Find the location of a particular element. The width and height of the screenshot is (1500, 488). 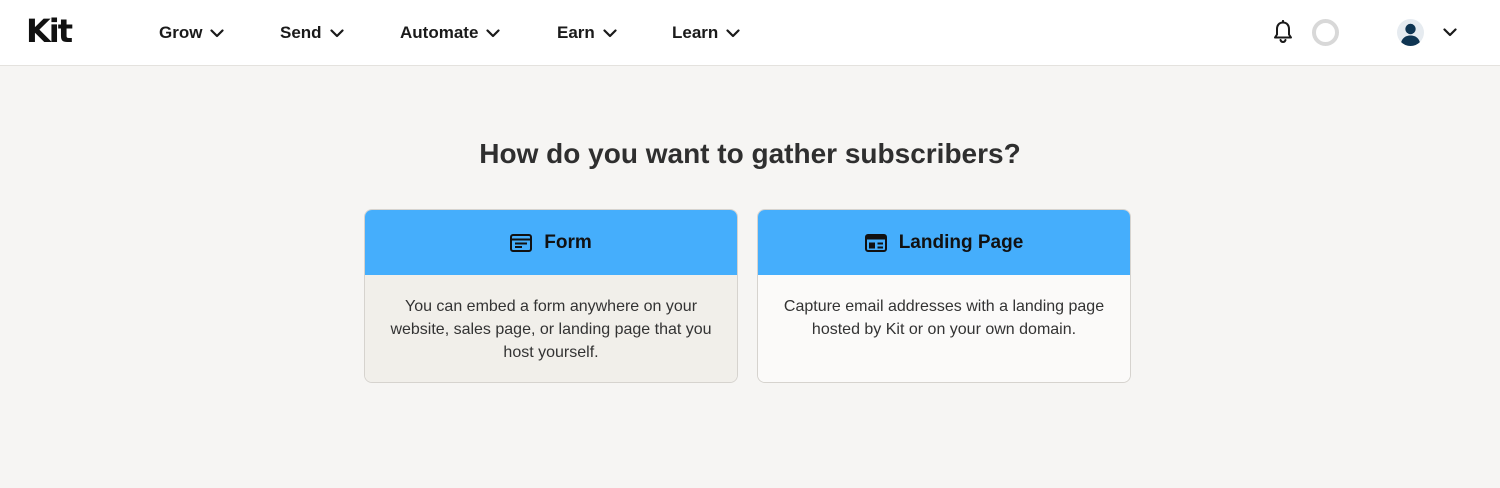

nav-item-label: Automate is located at coordinates (439, 32).